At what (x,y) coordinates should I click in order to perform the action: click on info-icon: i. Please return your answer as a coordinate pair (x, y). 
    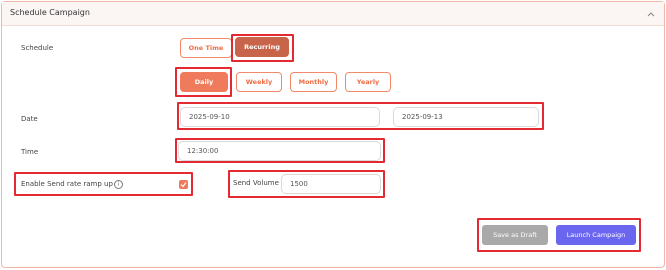
    Looking at the image, I should click on (118, 184).